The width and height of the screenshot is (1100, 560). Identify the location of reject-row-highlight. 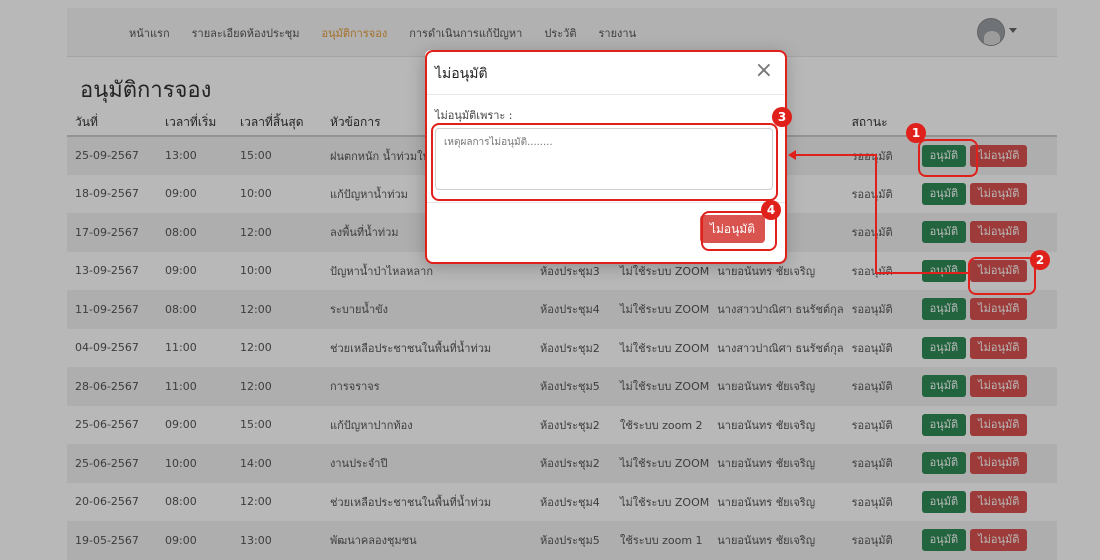
(1002, 276).